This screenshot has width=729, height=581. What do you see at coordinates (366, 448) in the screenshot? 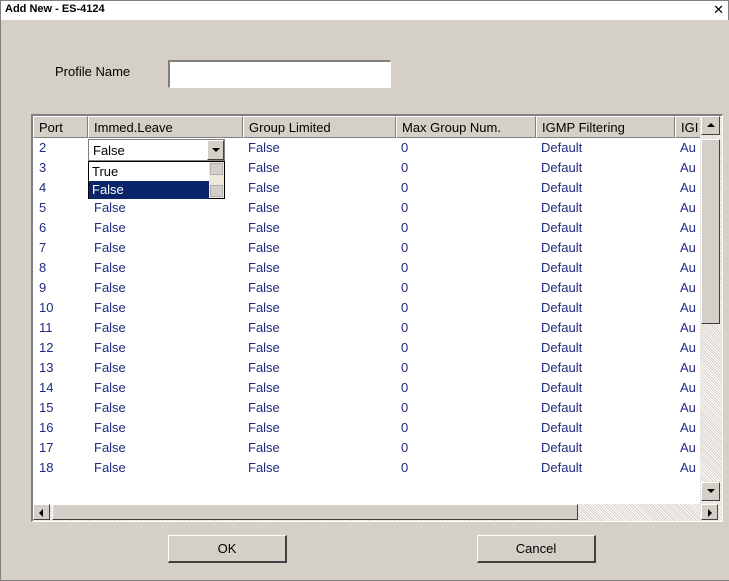
I see `table-row: 17 False False 0 Default Au` at bounding box center [366, 448].